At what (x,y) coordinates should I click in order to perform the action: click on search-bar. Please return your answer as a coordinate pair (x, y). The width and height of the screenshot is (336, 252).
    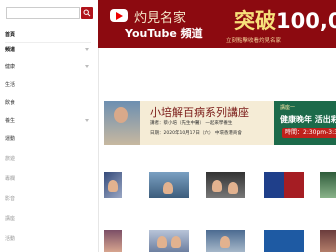
    Looking at the image, I should click on (49, 13).